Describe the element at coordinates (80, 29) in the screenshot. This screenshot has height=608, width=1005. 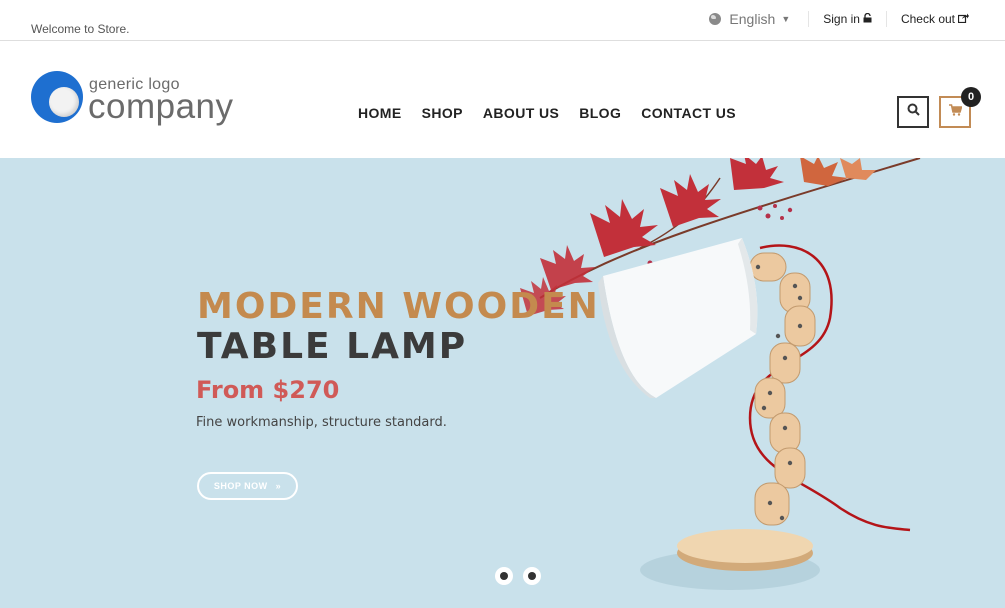
I see `welcome-text: Welcome to Store.` at that location.